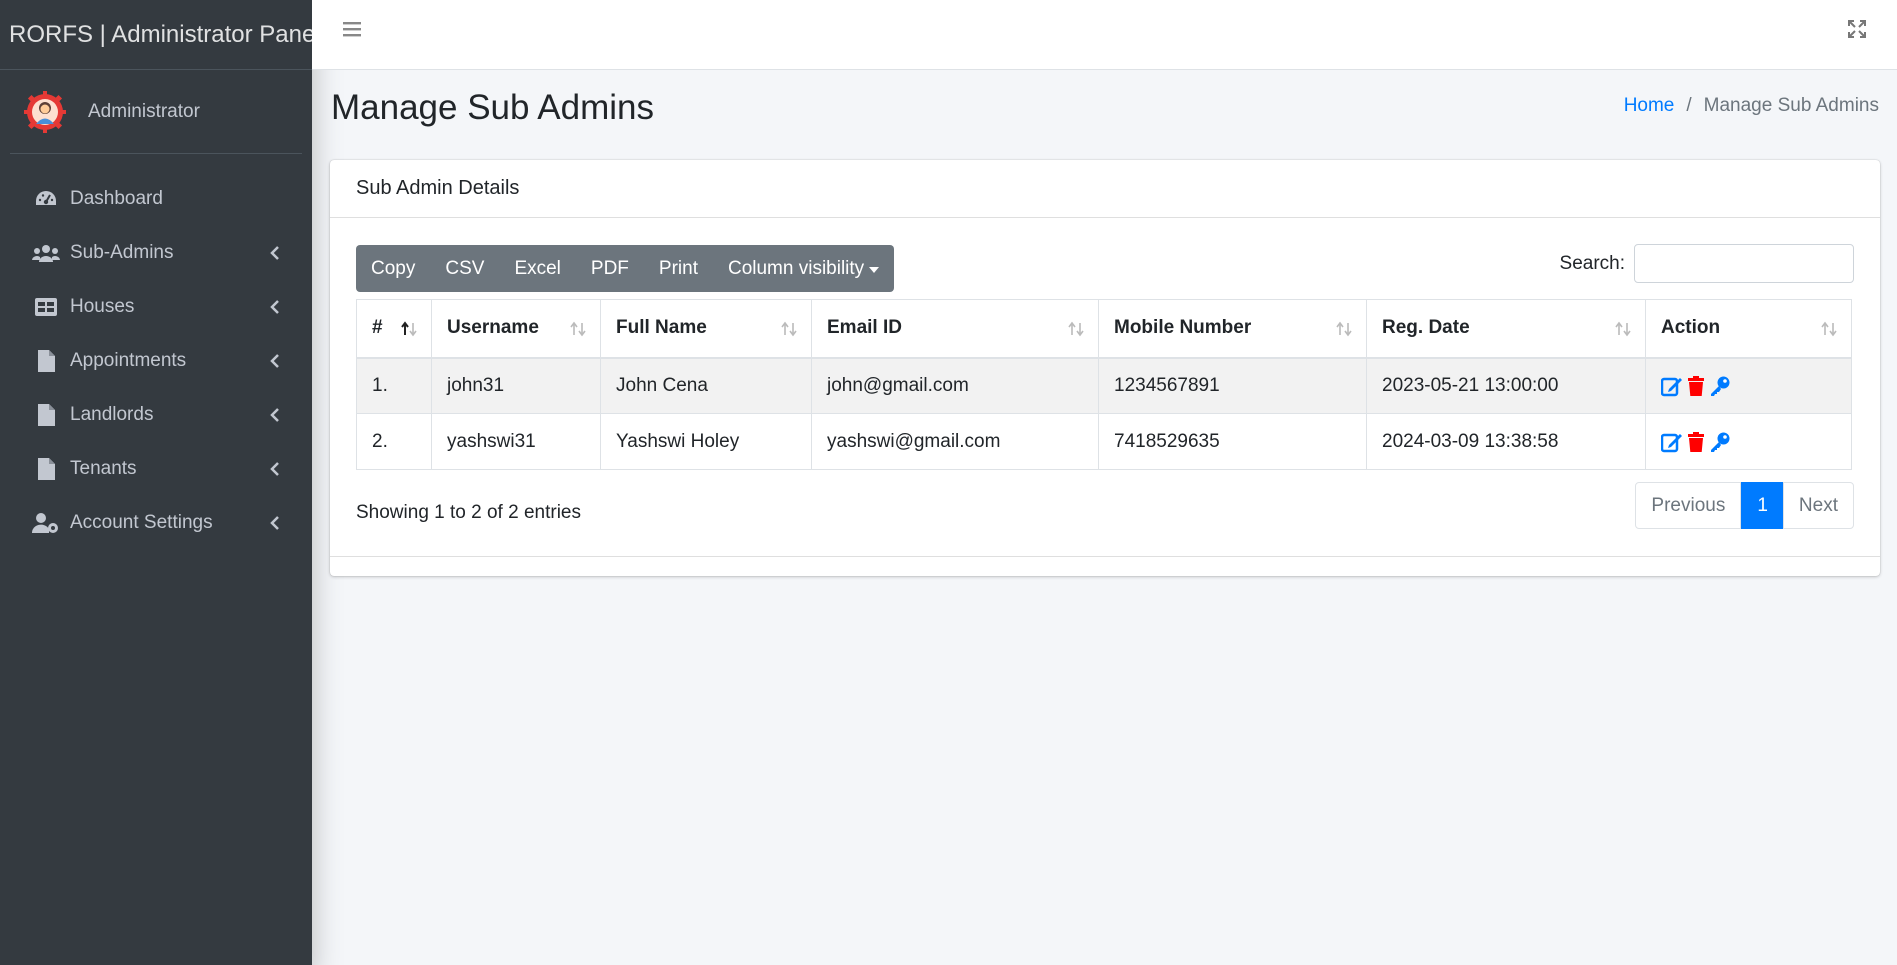  I want to click on sidebar-item-label: Appointments, so click(128, 360).